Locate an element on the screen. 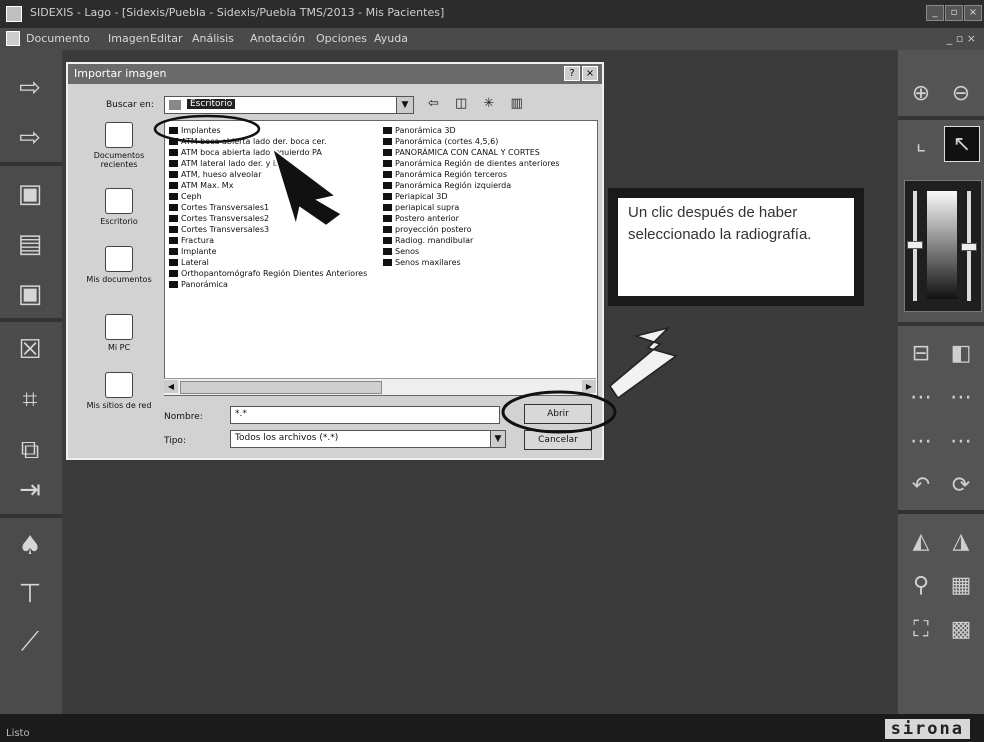 The width and height of the screenshot is (984, 742). curve-icon: ◮ is located at coordinates (961, 541).